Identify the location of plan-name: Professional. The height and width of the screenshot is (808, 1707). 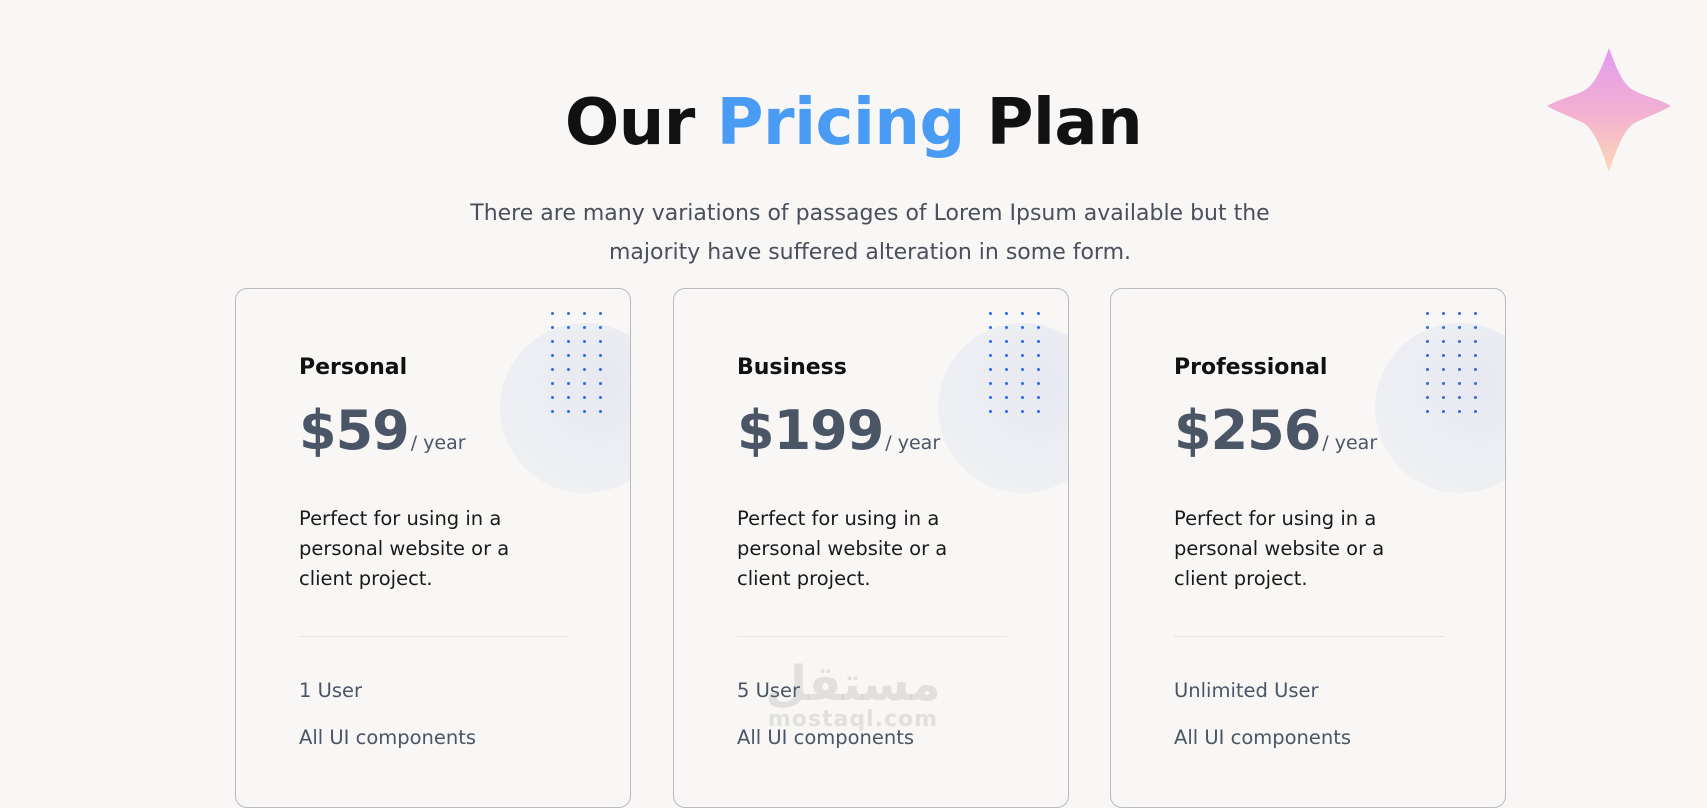
(1251, 367).